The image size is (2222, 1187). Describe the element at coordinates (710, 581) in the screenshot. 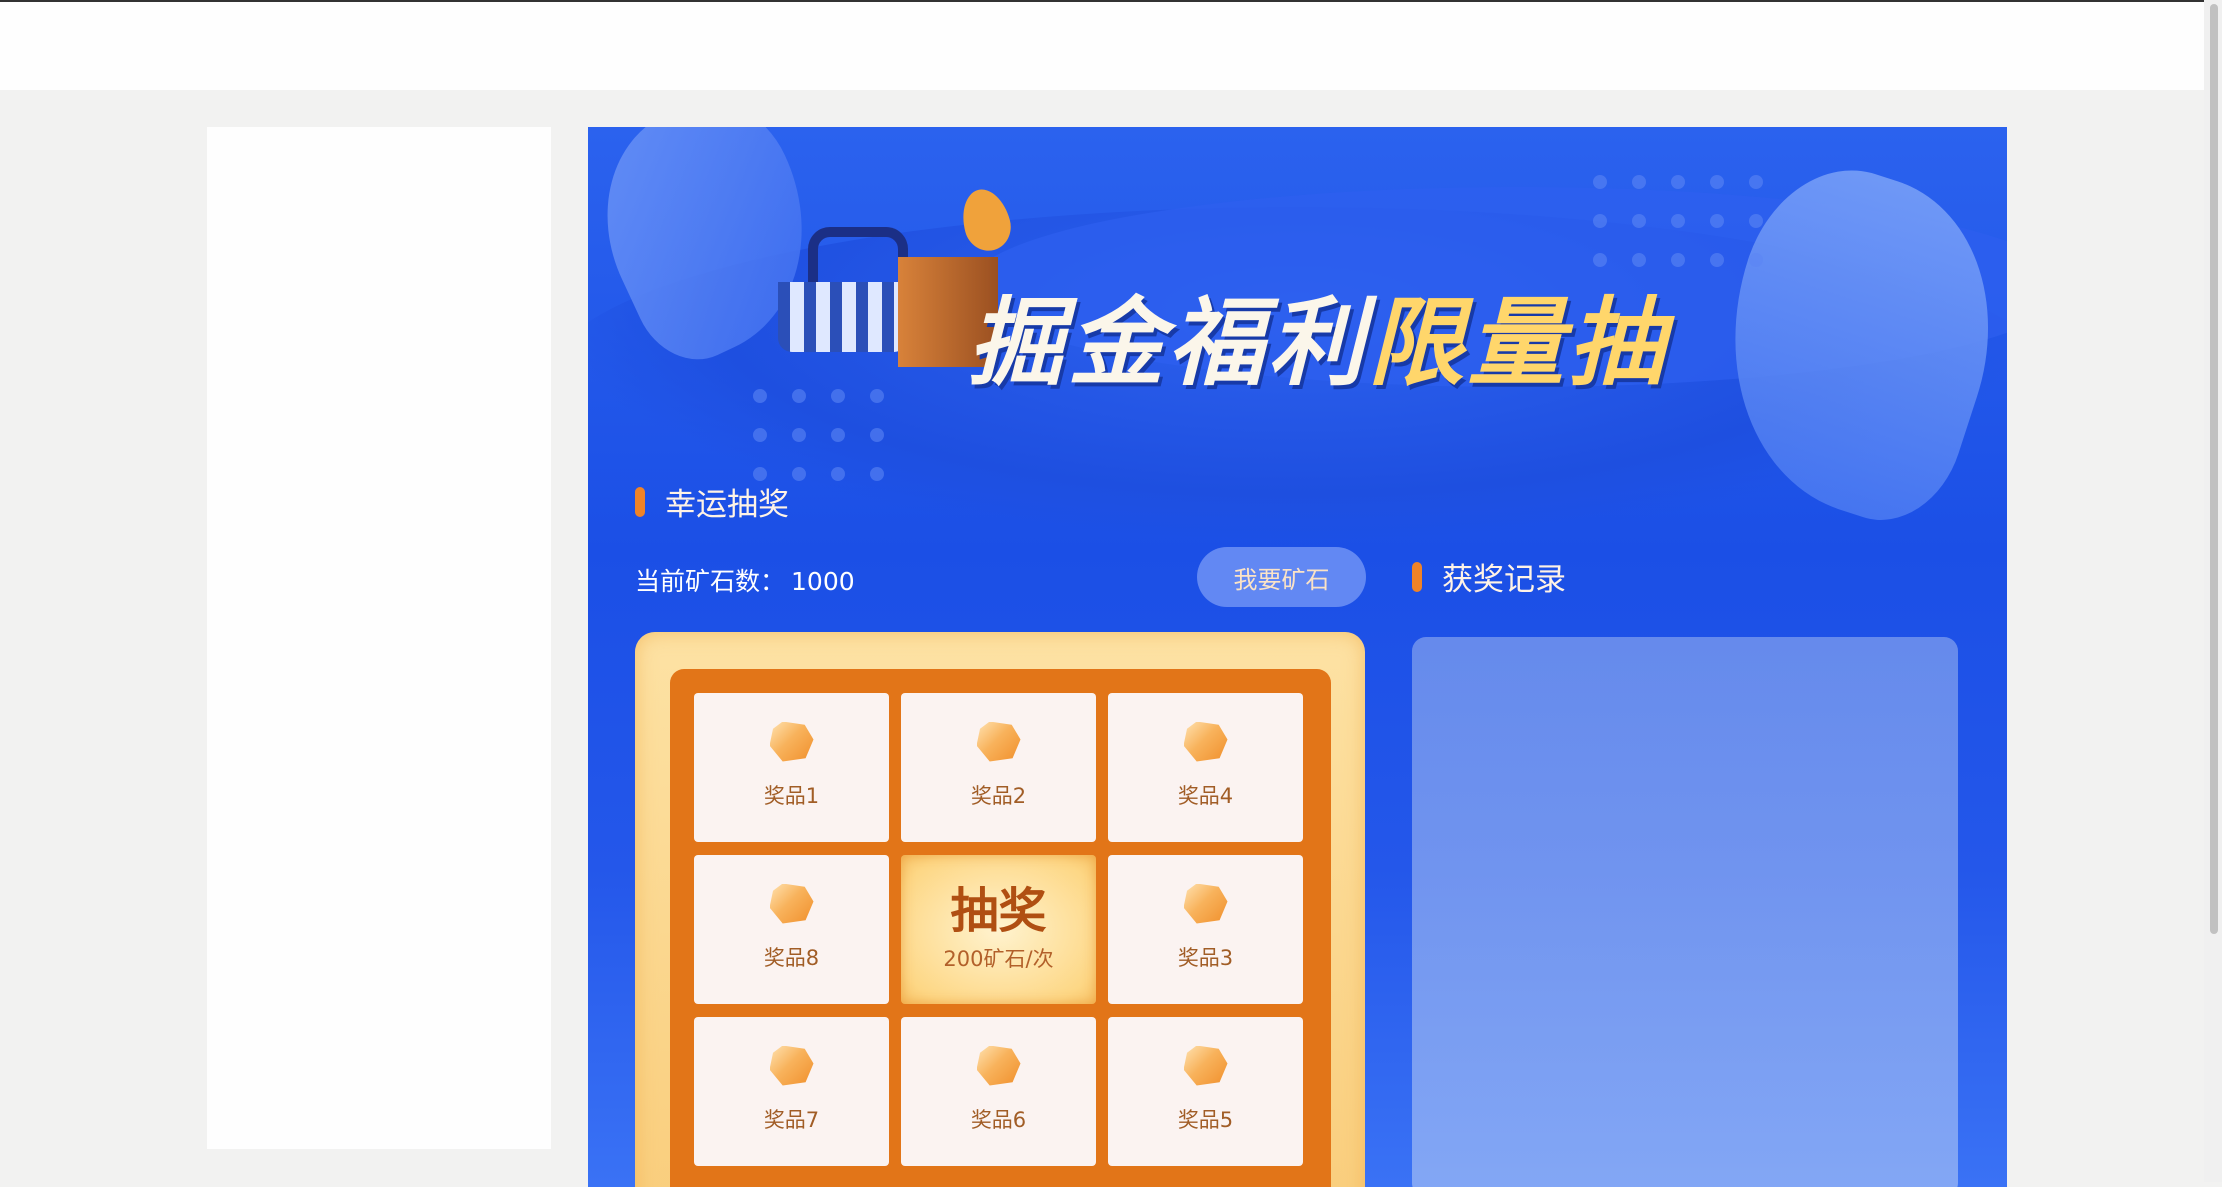

I see `ore-count-label: 当前矿石数：` at that location.